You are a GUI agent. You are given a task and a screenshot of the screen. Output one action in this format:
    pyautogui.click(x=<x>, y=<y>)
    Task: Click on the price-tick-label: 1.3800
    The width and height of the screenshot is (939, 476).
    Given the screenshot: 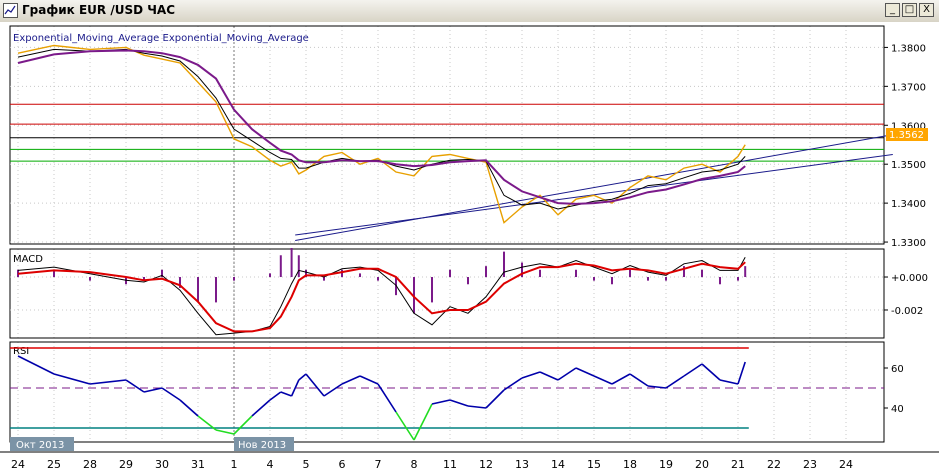 What is the action you would take?
    pyautogui.click(x=908, y=48)
    